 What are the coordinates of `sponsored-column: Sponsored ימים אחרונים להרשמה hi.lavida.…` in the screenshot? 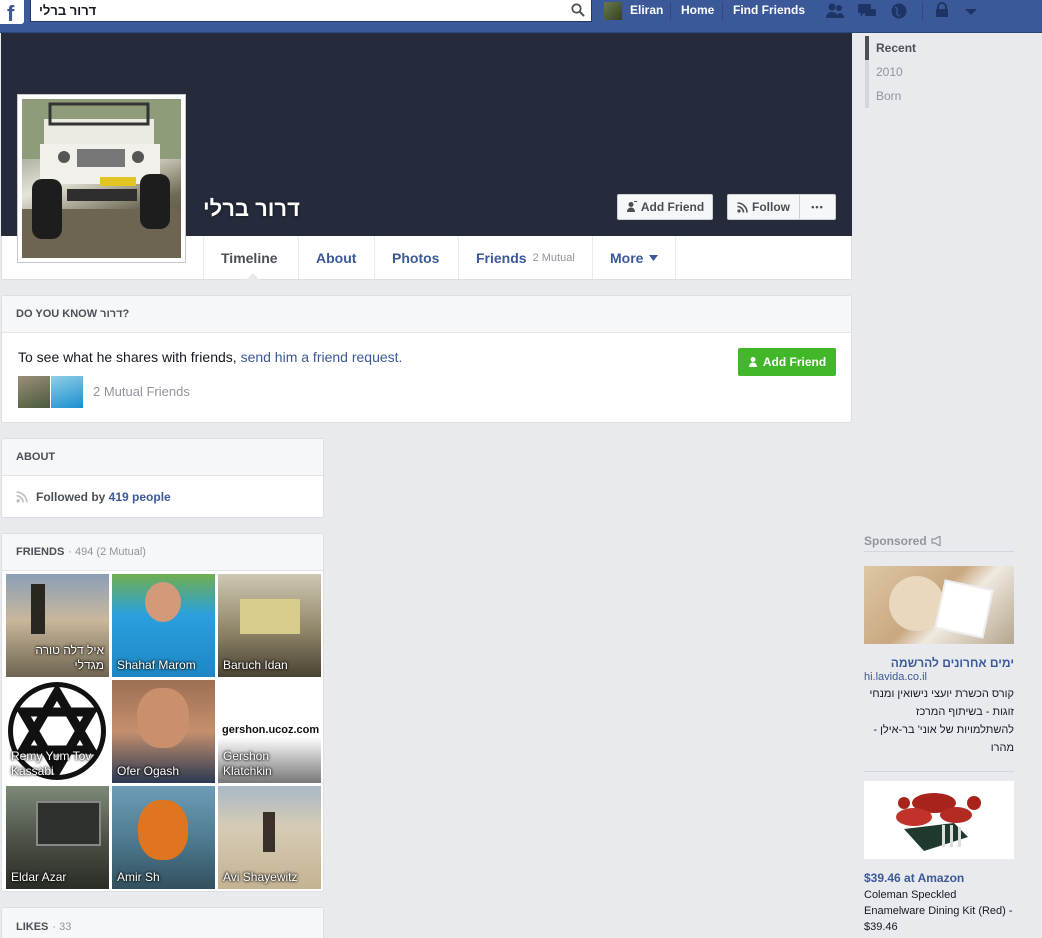 It's located at (939, 732).